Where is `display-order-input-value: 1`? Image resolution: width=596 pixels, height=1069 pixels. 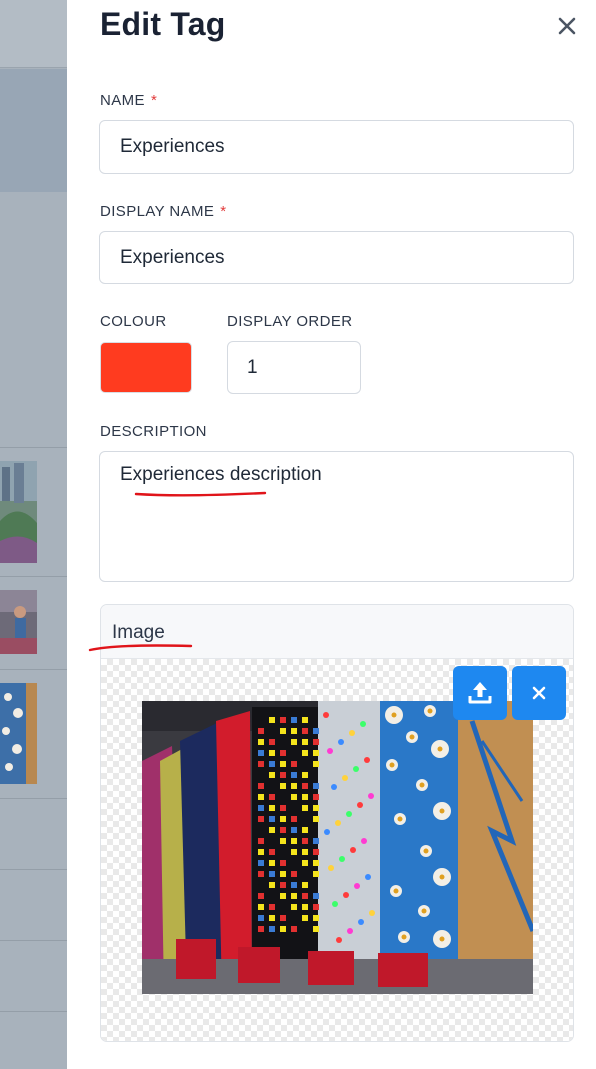 display-order-input-value: 1 is located at coordinates (252, 367).